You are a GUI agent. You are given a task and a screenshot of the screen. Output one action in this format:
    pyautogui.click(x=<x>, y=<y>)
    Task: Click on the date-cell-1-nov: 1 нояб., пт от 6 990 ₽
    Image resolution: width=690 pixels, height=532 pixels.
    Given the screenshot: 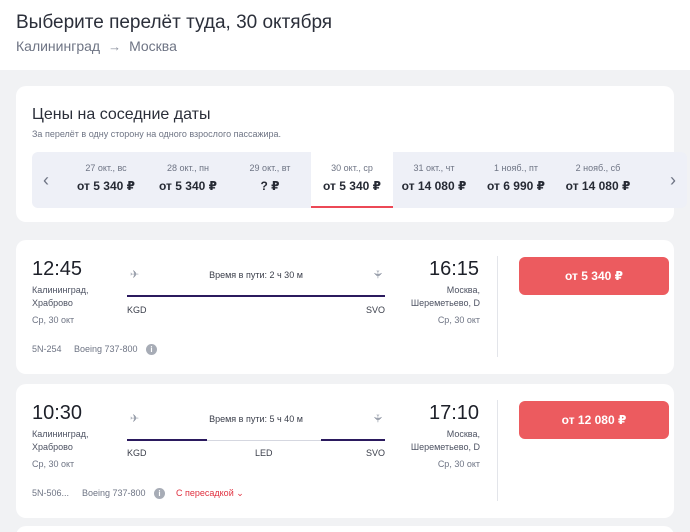 What is the action you would take?
    pyautogui.click(x=516, y=180)
    